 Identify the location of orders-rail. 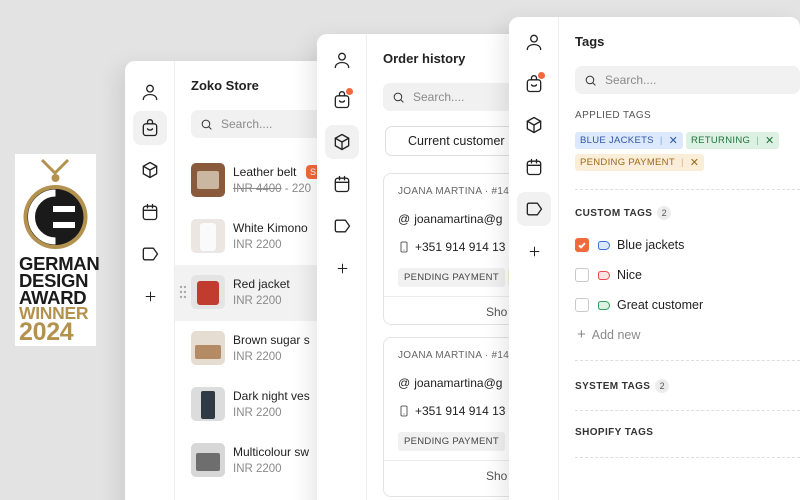
(342, 267).